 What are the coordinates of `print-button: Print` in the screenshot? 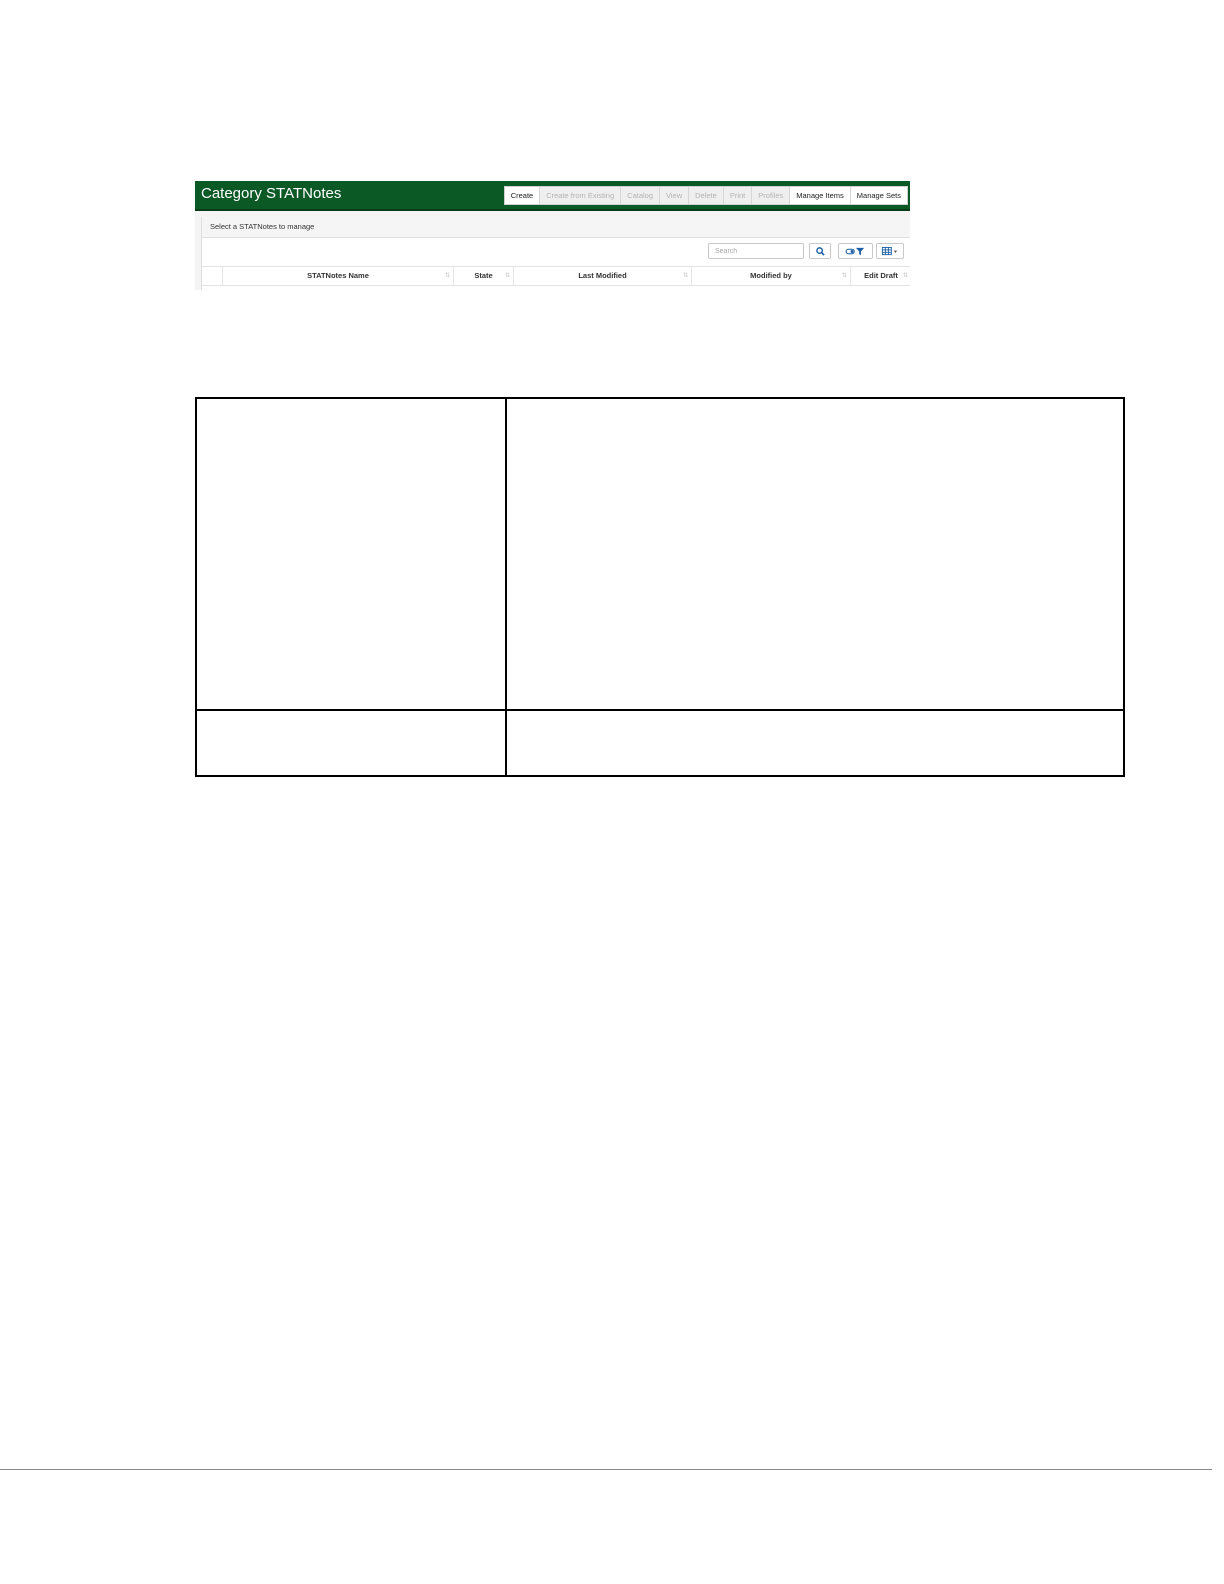 It's located at (737, 195).